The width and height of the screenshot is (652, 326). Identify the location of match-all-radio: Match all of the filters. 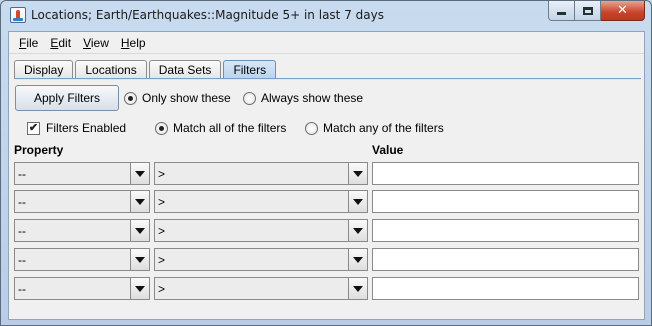
(220, 128).